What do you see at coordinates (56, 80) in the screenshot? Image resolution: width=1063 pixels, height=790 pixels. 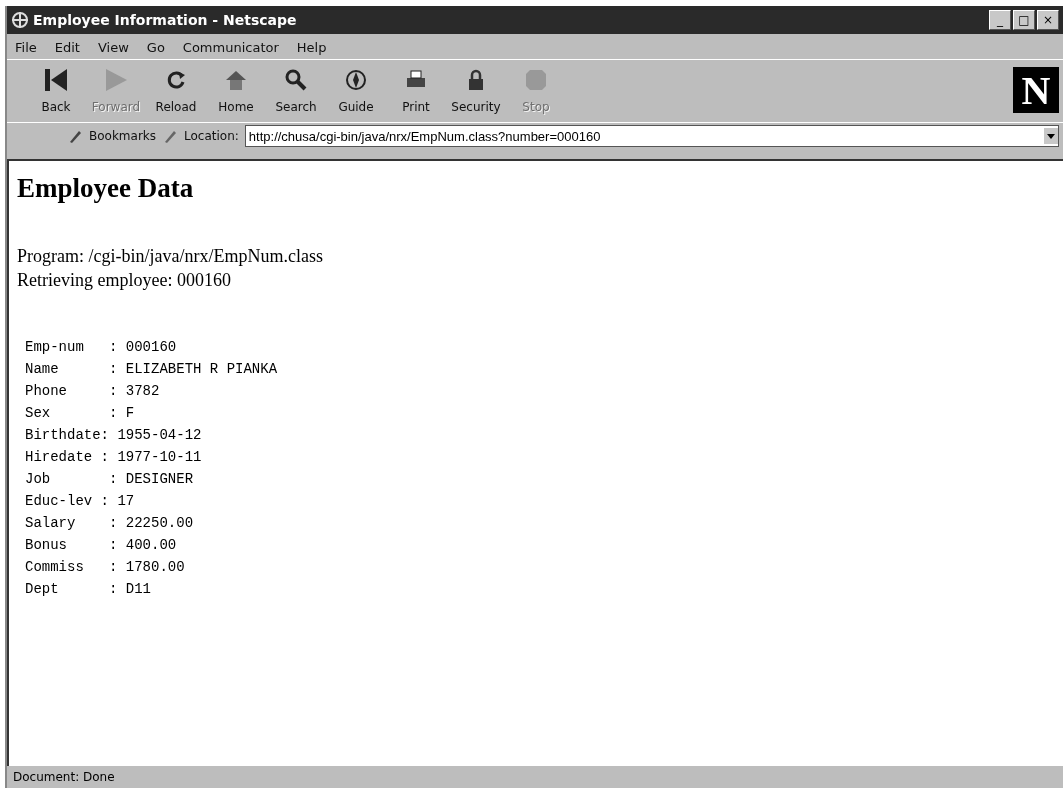 I see `back-arrow-icon` at bounding box center [56, 80].